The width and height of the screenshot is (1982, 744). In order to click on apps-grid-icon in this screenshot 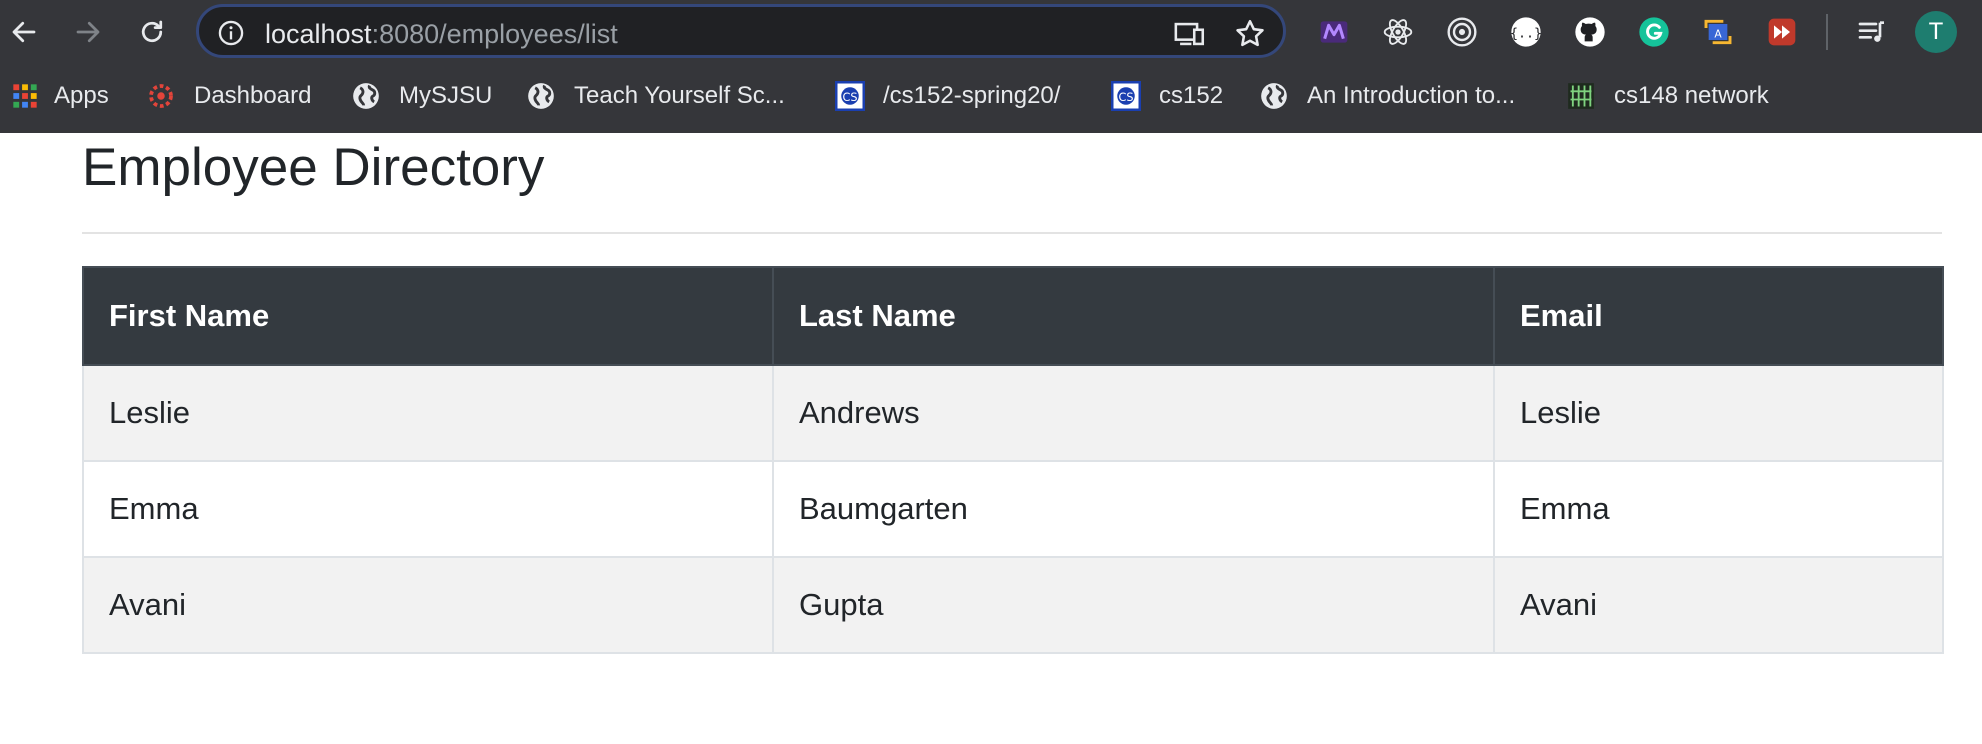, I will do `click(25, 96)`.